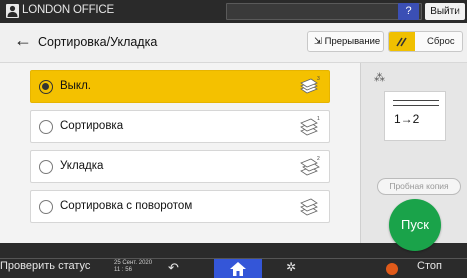  Describe the element at coordinates (180, 86) in the screenshot. I see `option-off: Выкл. 3` at that location.